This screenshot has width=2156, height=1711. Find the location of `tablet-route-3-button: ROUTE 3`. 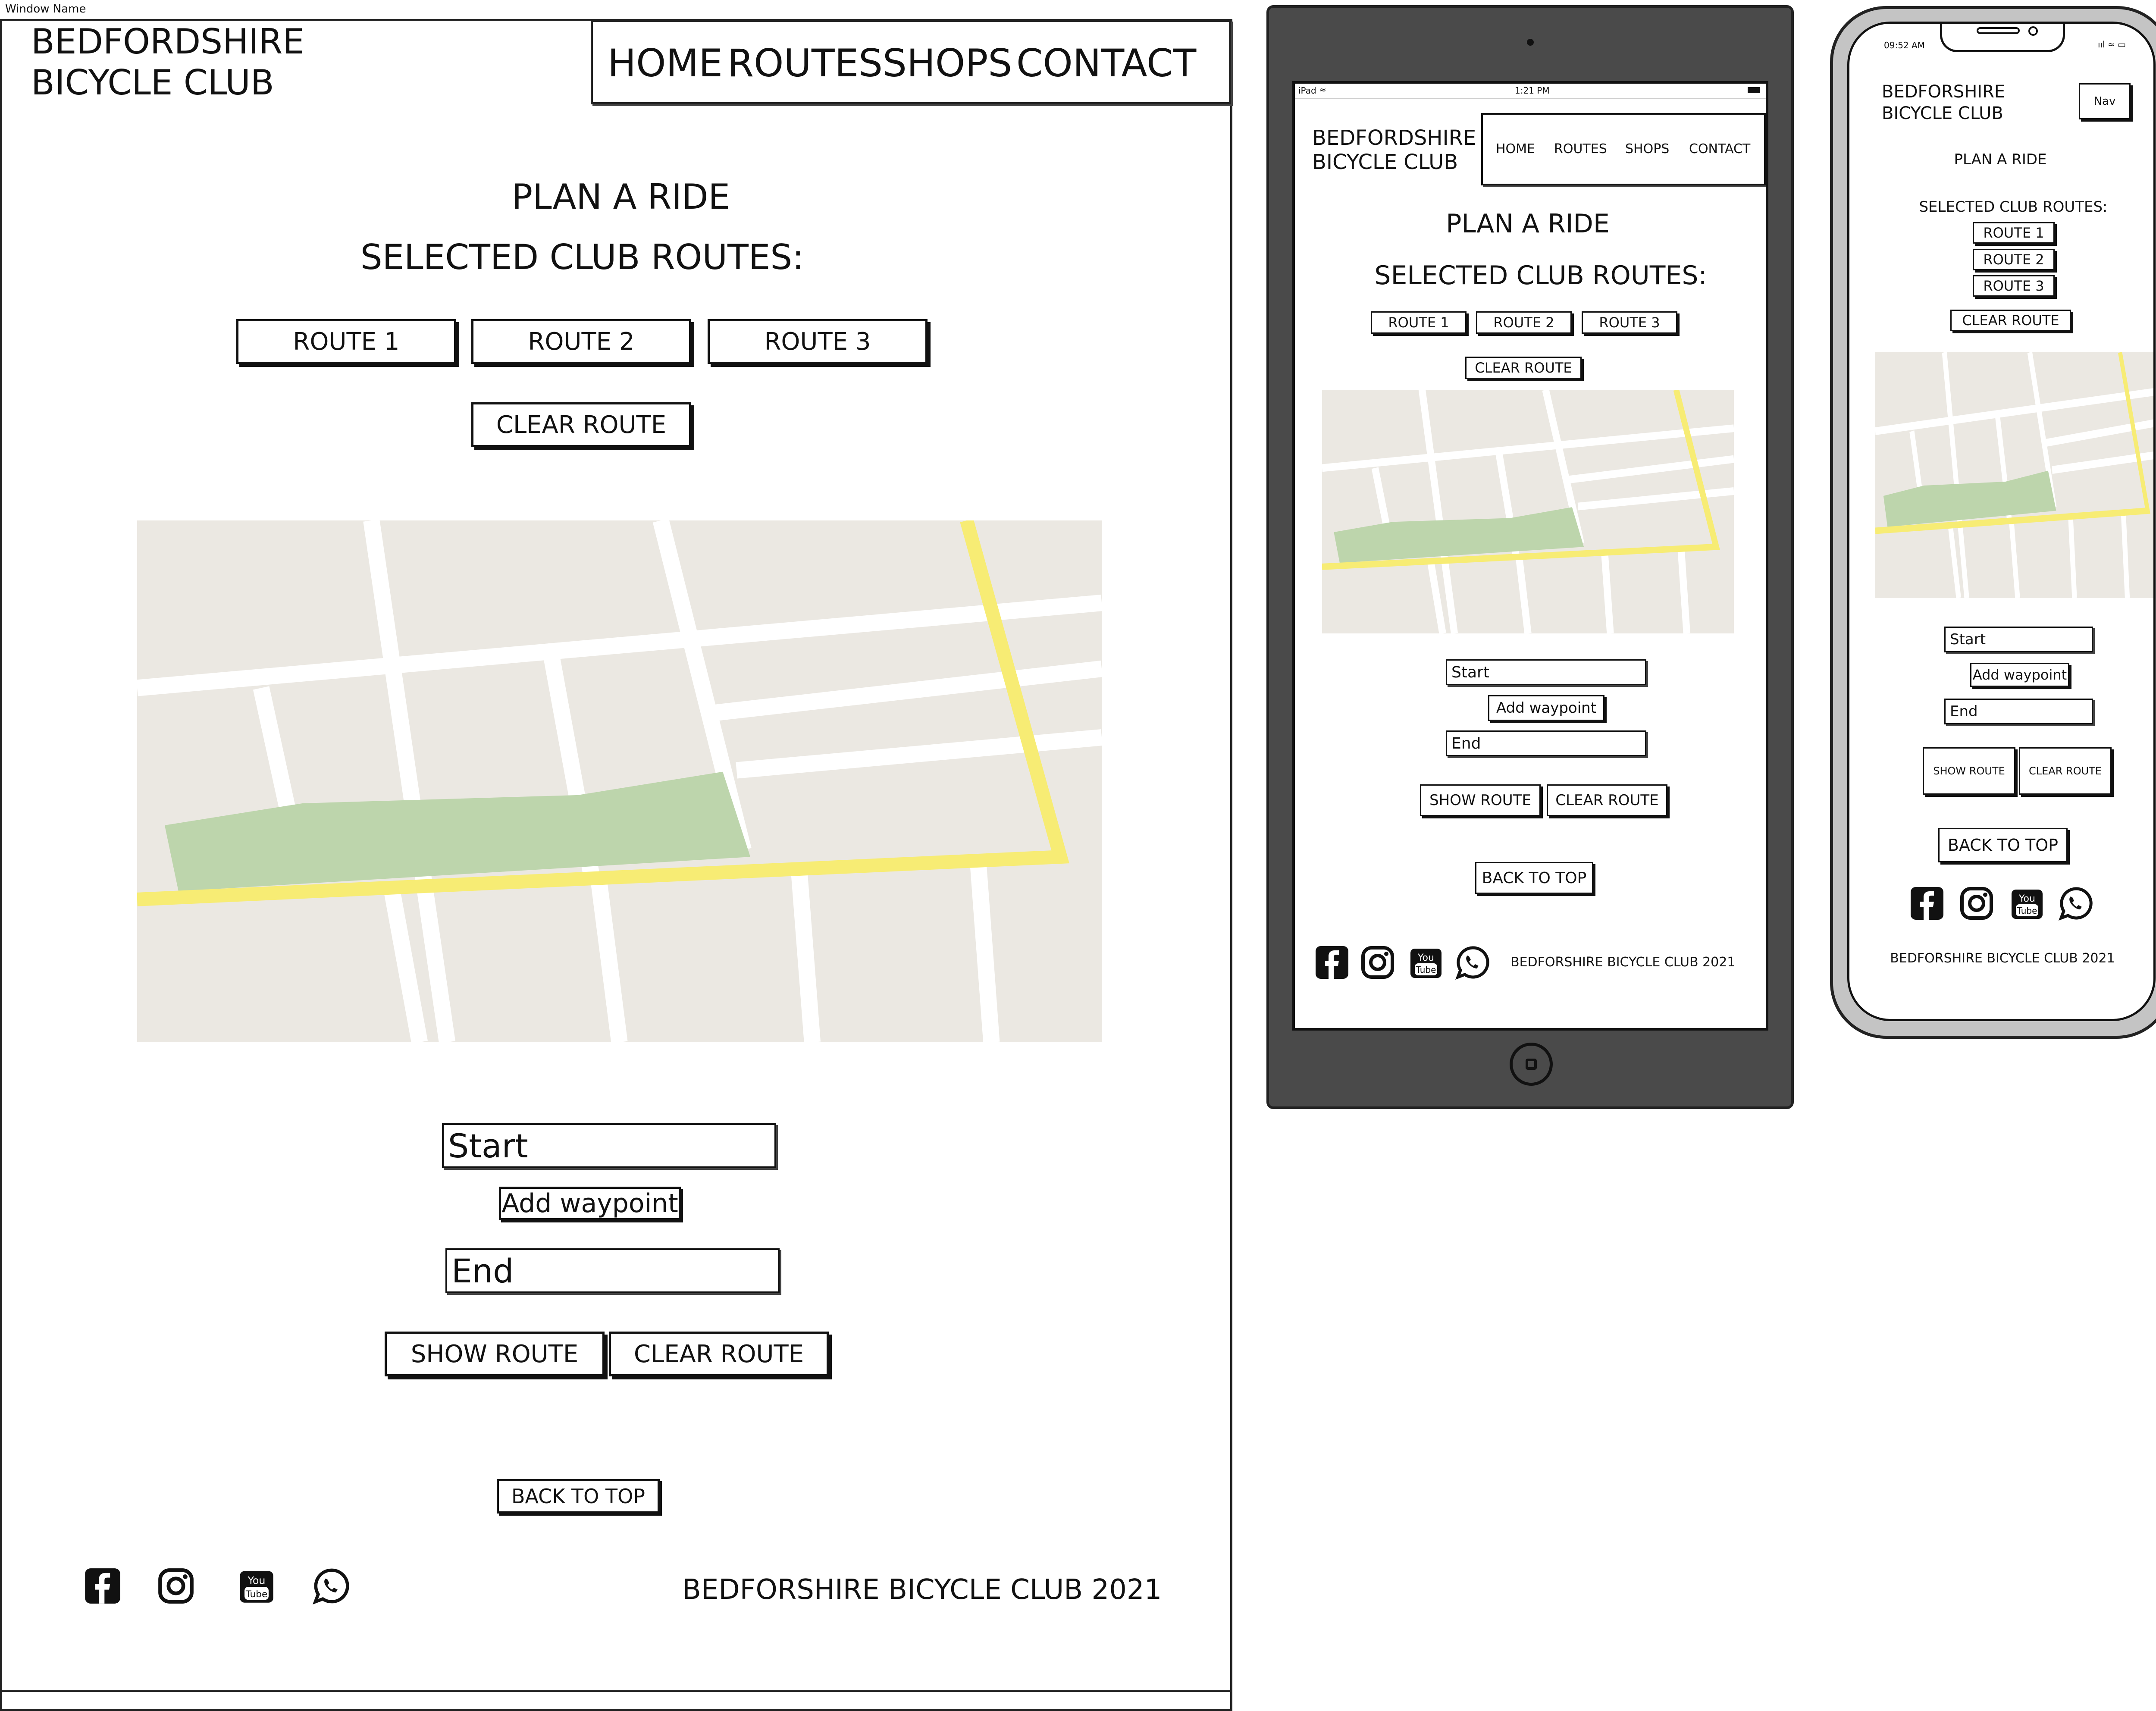

tablet-route-3-button: ROUTE 3 is located at coordinates (1629, 322).